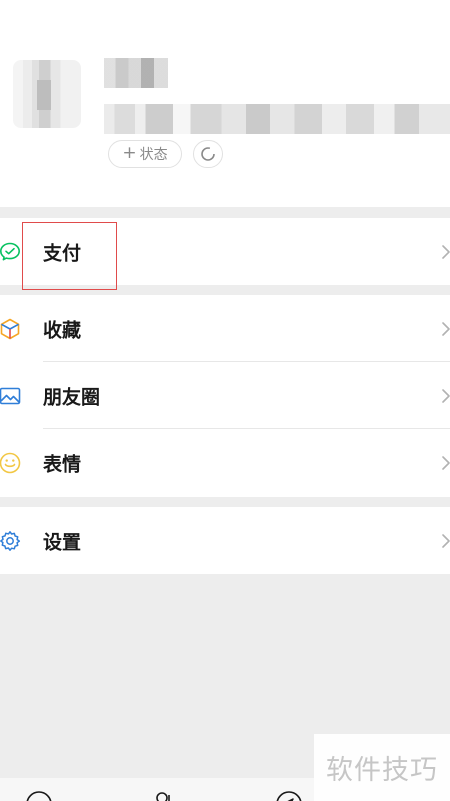  Describe the element at coordinates (47, 94) in the screenshot. I see `avatar` at that location.